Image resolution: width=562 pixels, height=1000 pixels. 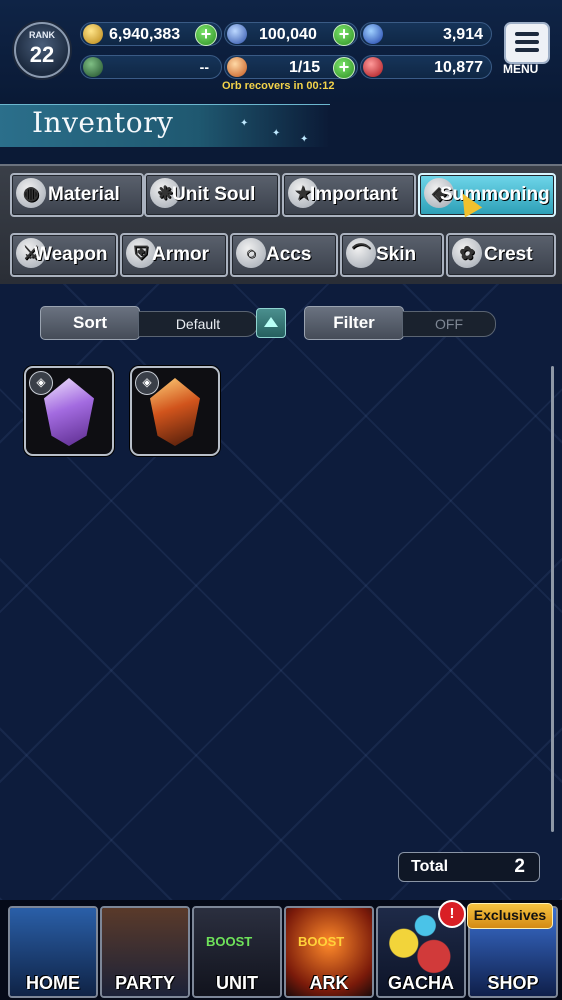 What do you see at coordinates (145, 952) in the screenshot?
I see `nav-party: PARTY` at bounding box center [145, 952].